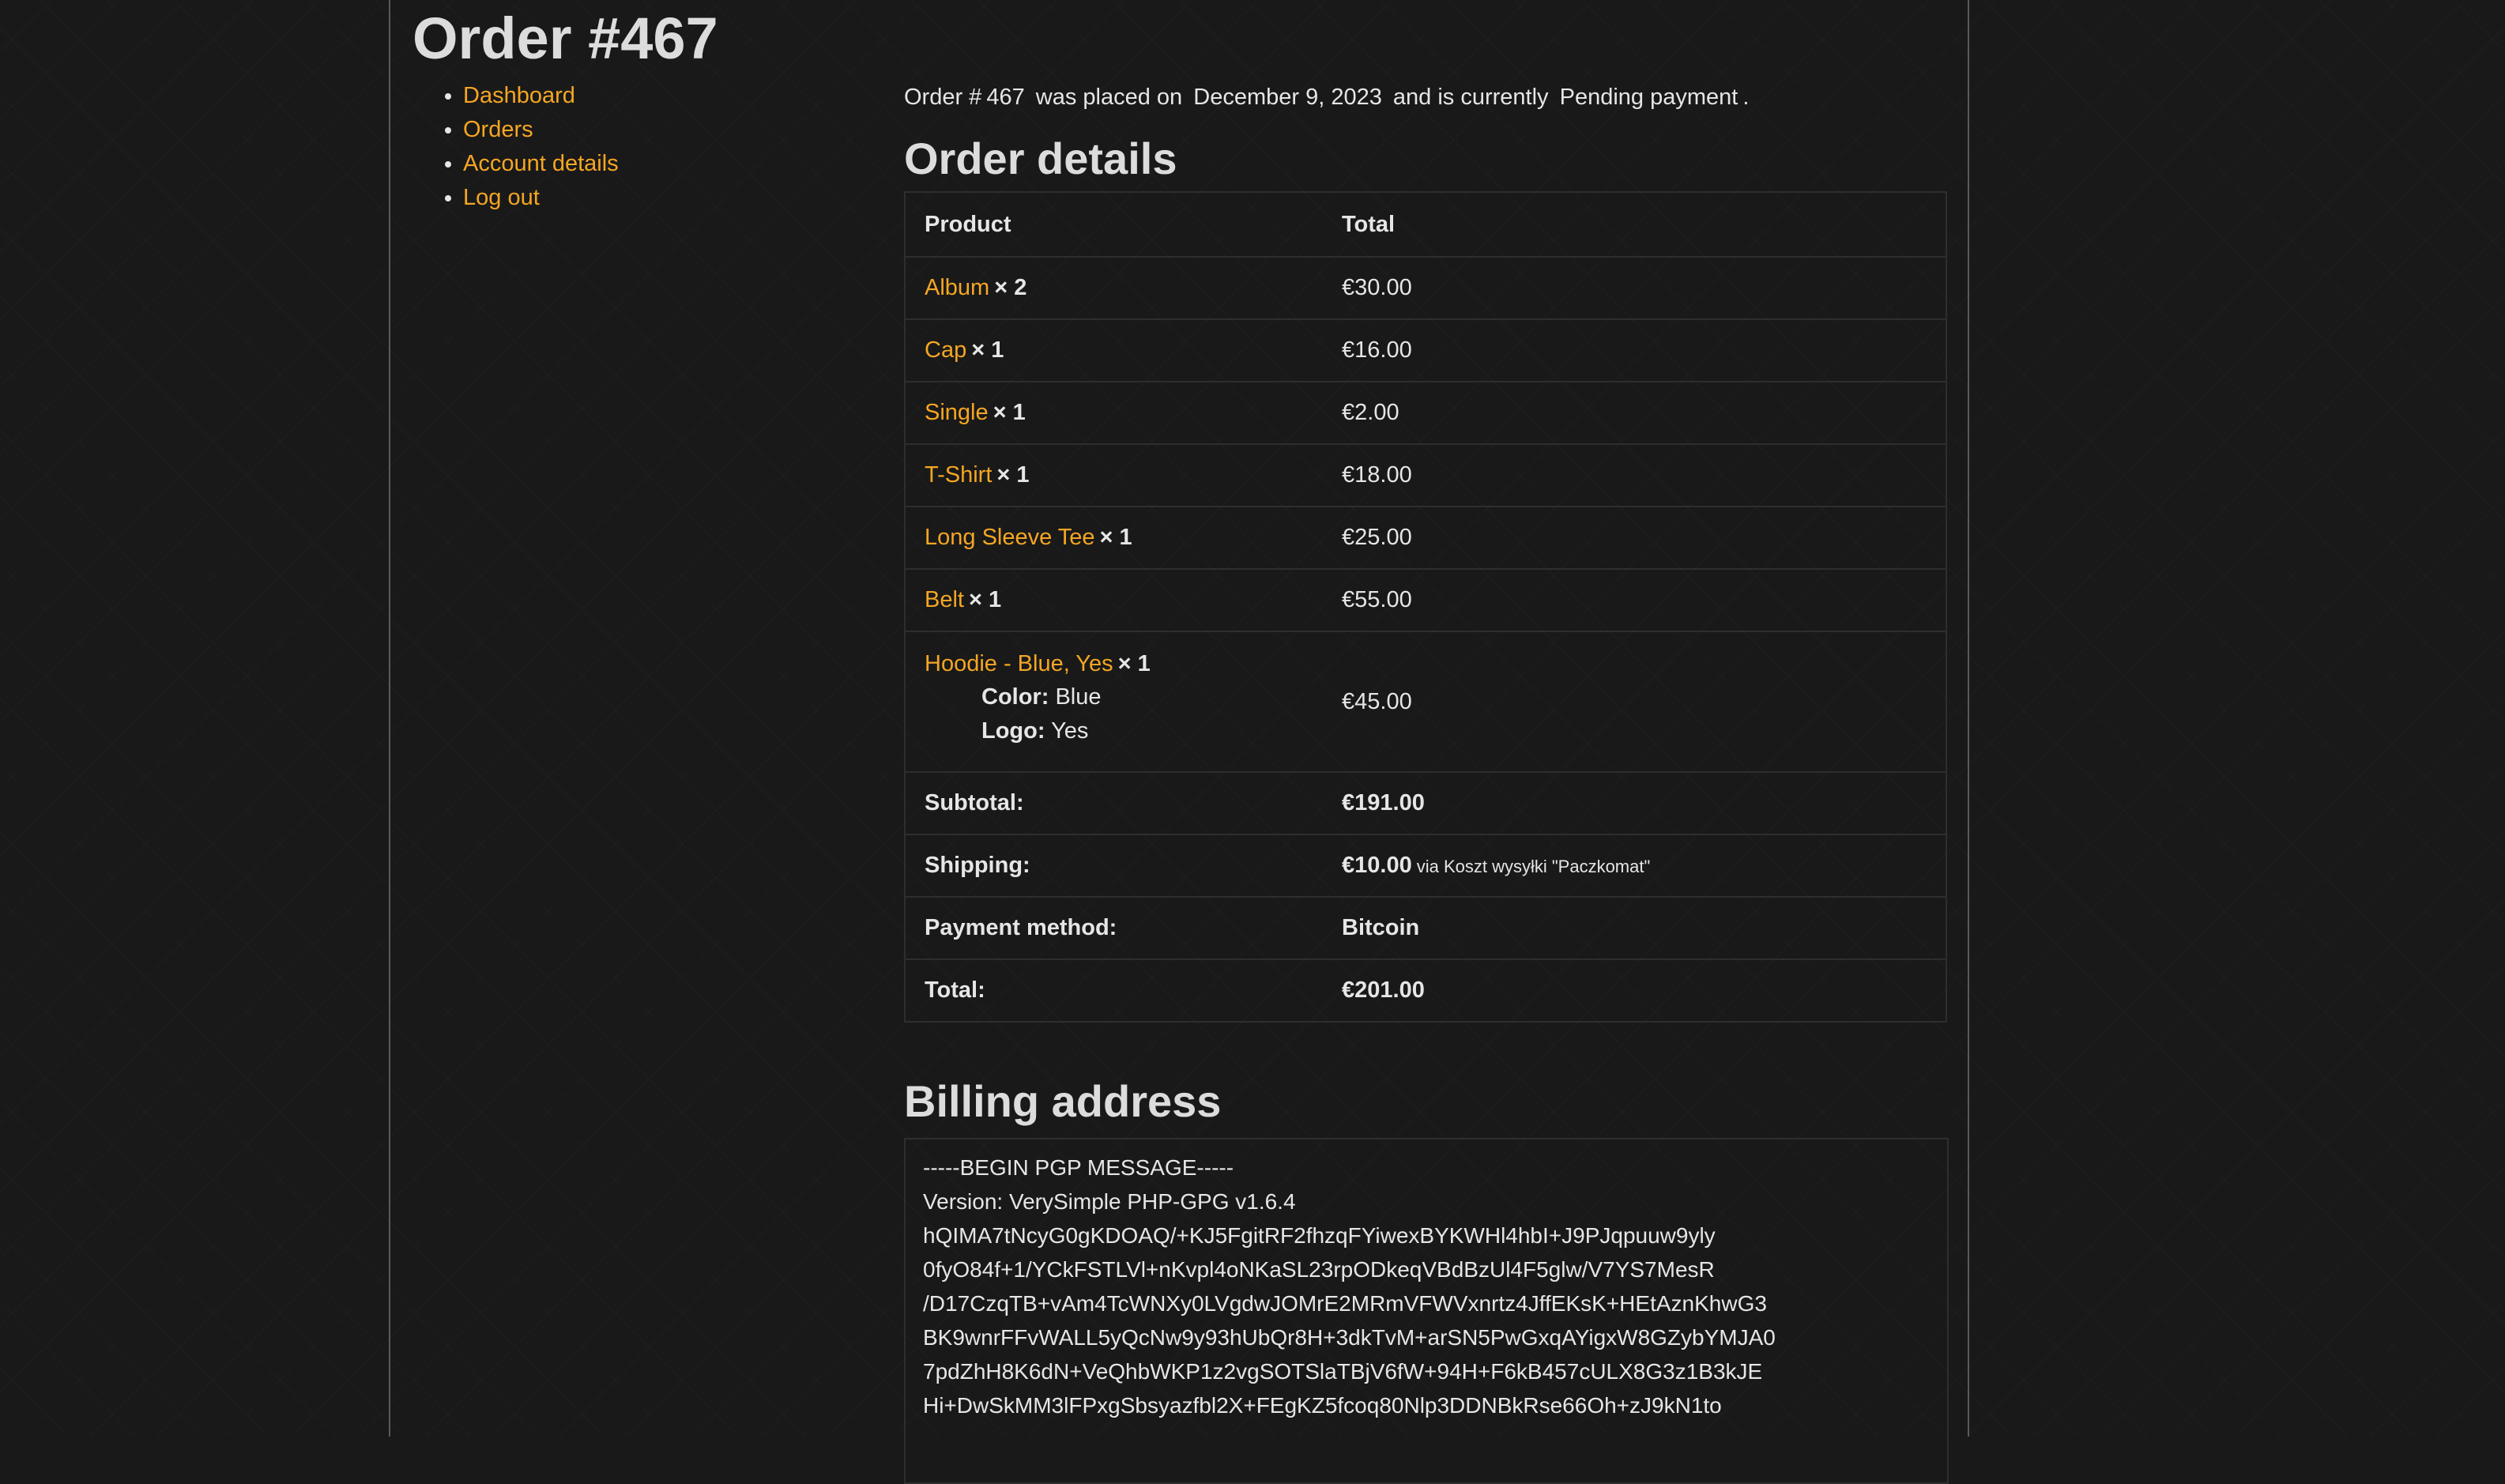 The width and height of the screenshot is (2505, 1484). Describe the element at coordinates (1377, 865) in the screenshot. I see `shipping-value: €10.00` at that location.